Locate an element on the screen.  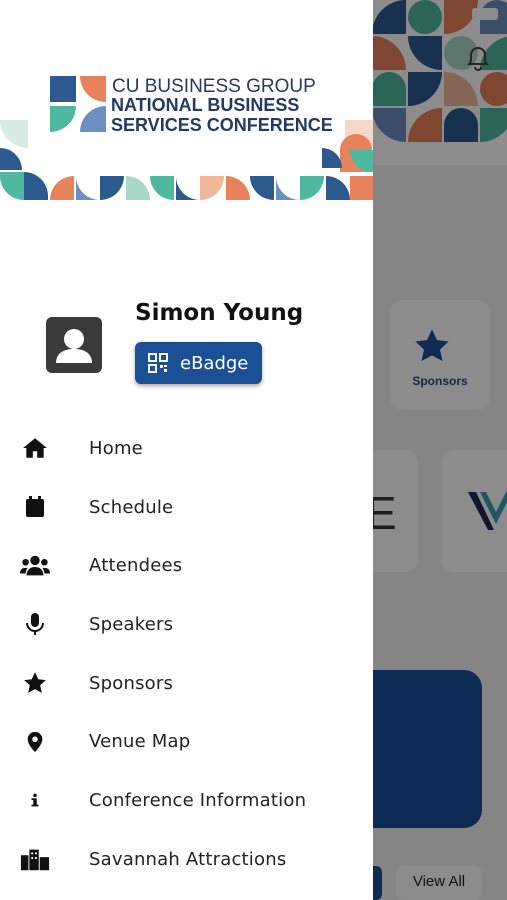
user-profile: Simon Young eBadge is located at coordinates (186, 345).